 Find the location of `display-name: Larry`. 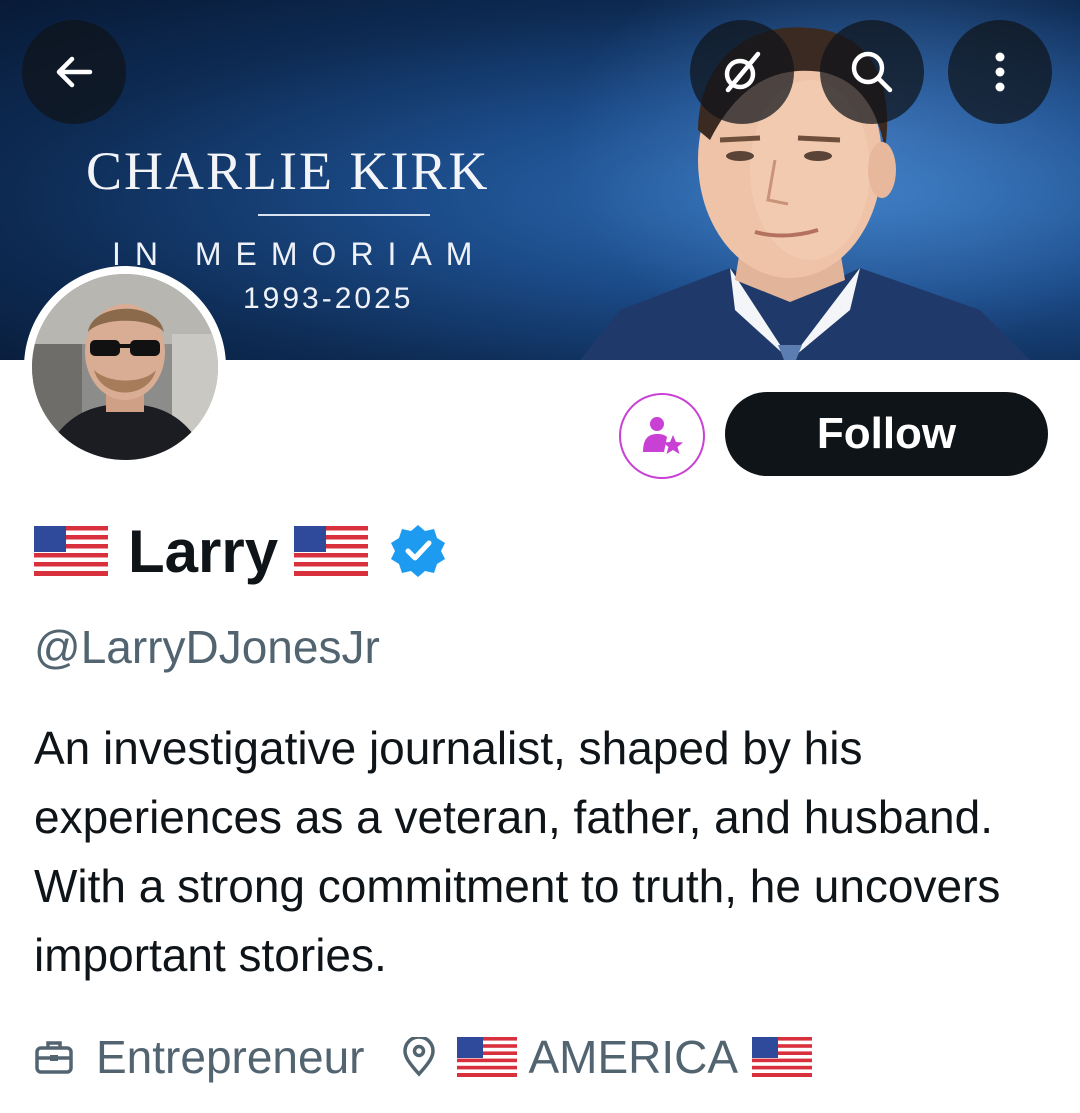

display-name: Larry is located at coordinates (203, 551).